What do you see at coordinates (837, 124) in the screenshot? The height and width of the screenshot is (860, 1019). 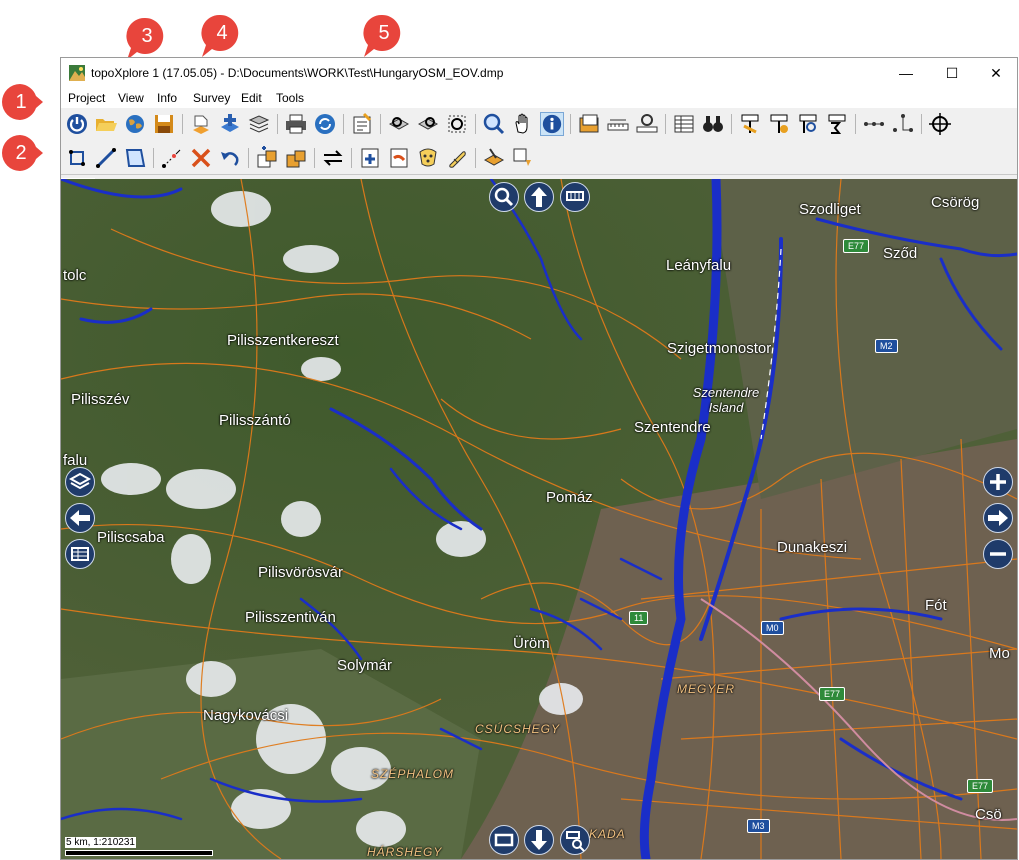 I see `survey-sum-icon` at bounding box center [837, 124].